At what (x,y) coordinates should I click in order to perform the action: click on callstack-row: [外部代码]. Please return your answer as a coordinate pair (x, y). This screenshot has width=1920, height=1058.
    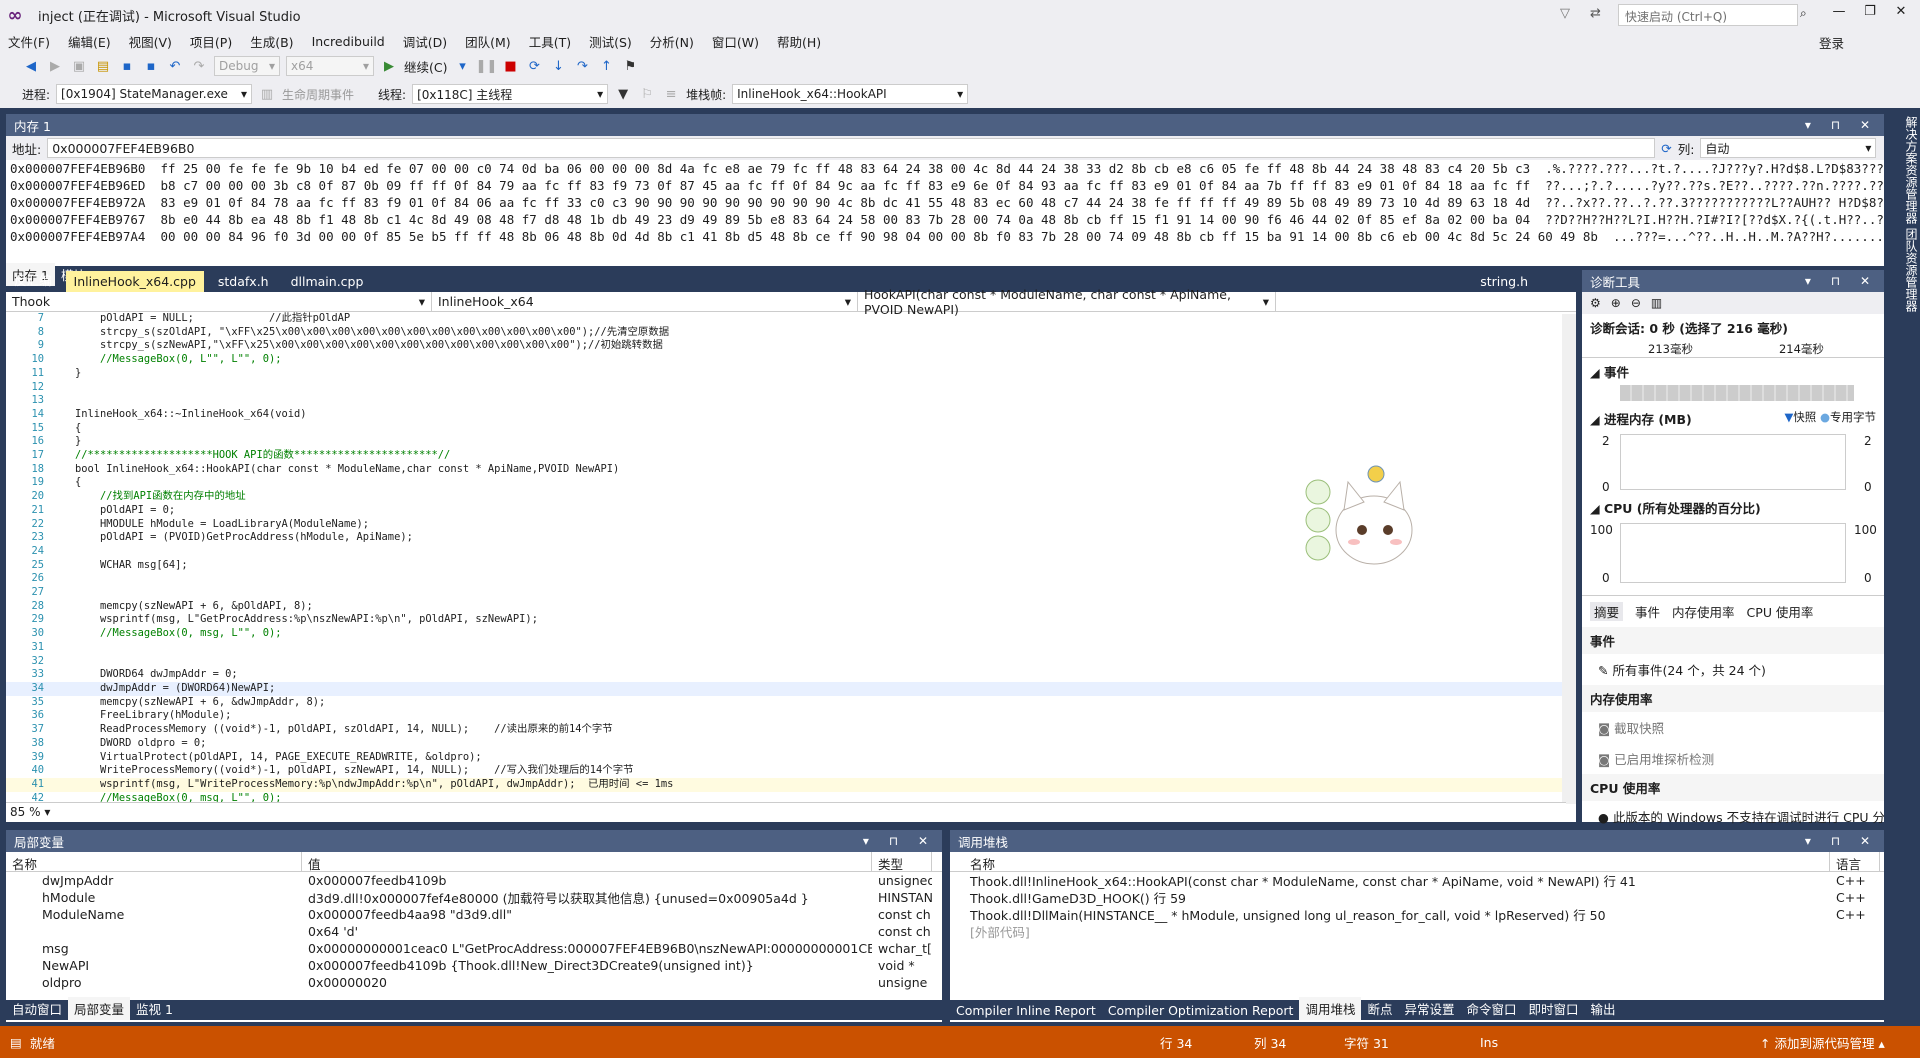
    Looking at the image, I should click on (1417, 931).